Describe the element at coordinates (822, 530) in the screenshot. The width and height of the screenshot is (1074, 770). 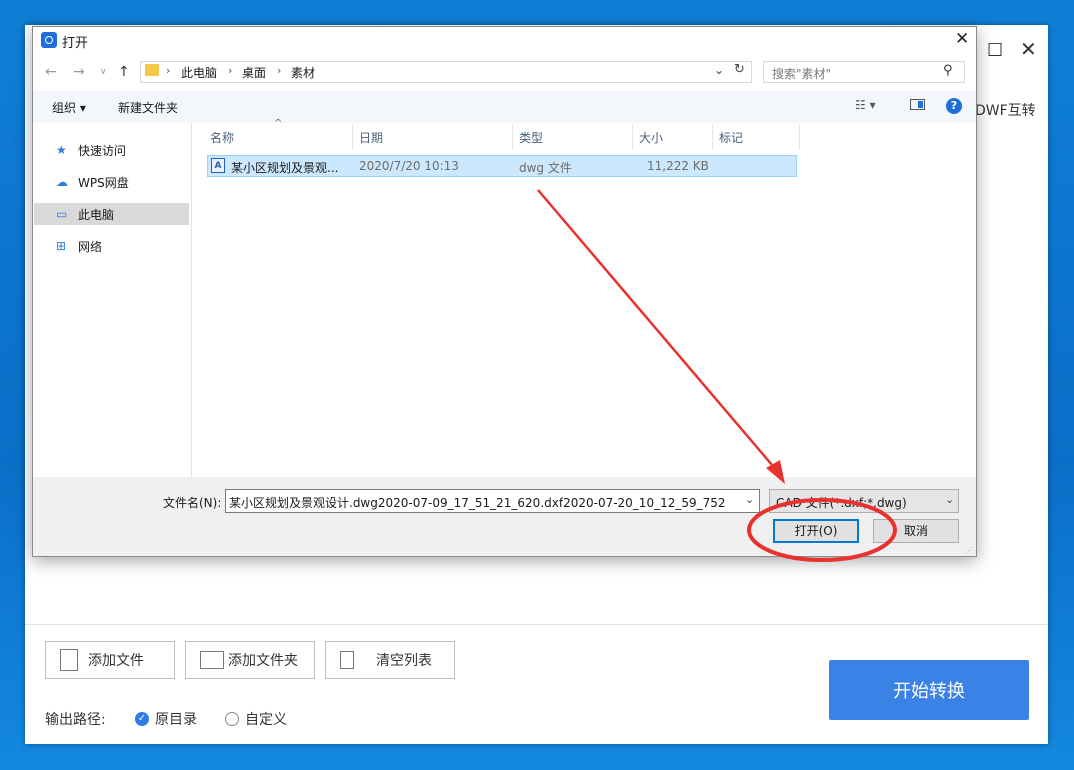
I see `annotation-circle` at that location.